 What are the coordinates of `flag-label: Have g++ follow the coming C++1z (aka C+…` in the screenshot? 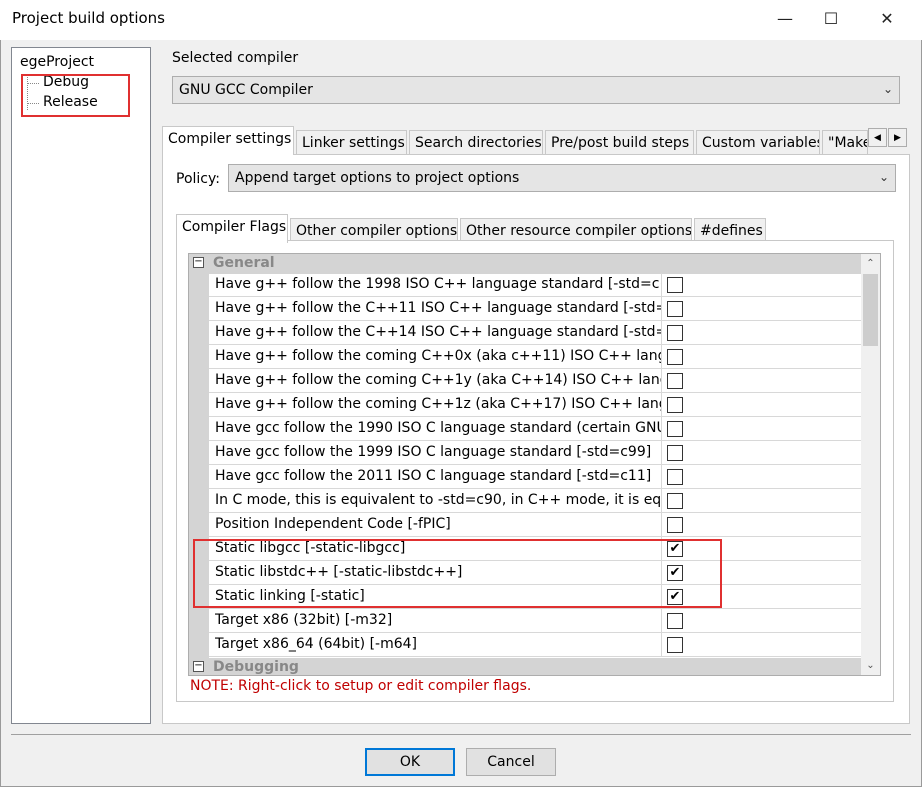 It's located at (438, 404).